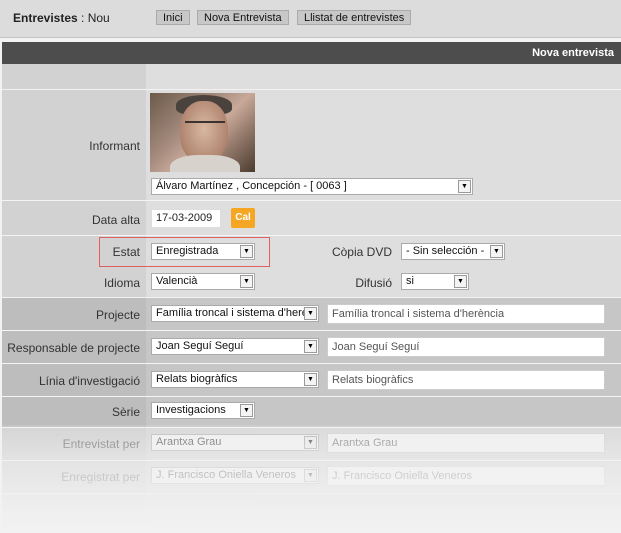 Image resolution: width=621 pixels, height=533 pixels. I want to click on projecte-value: Família troncal i sistema d'herè, so click(232, 313).